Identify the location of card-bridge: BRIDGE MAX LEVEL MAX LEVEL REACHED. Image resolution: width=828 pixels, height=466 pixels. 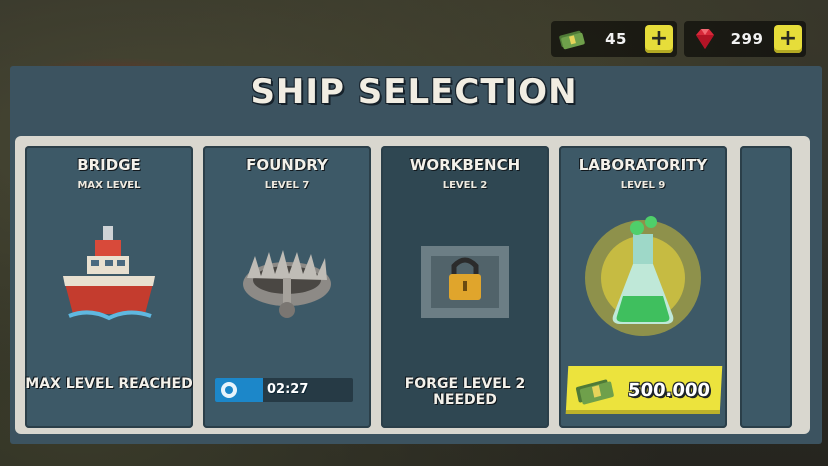
(109, 287).